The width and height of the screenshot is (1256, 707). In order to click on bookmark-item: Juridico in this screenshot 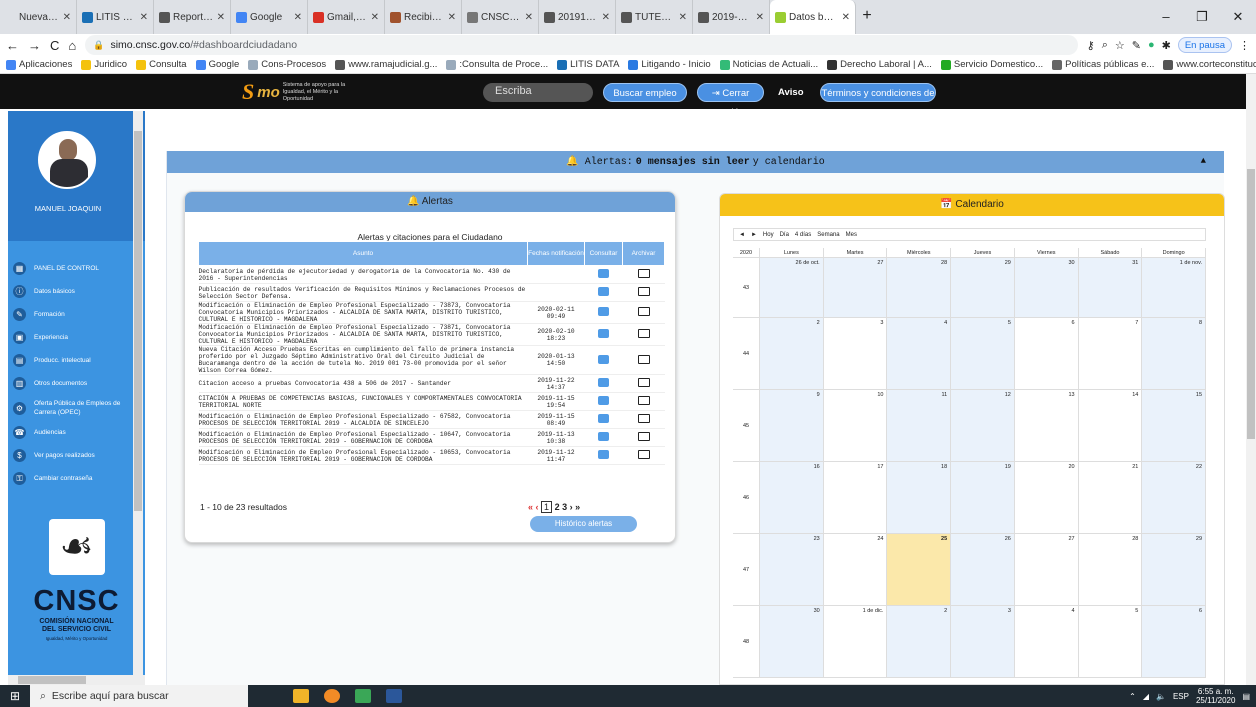, I will do `click(104, 64)`.